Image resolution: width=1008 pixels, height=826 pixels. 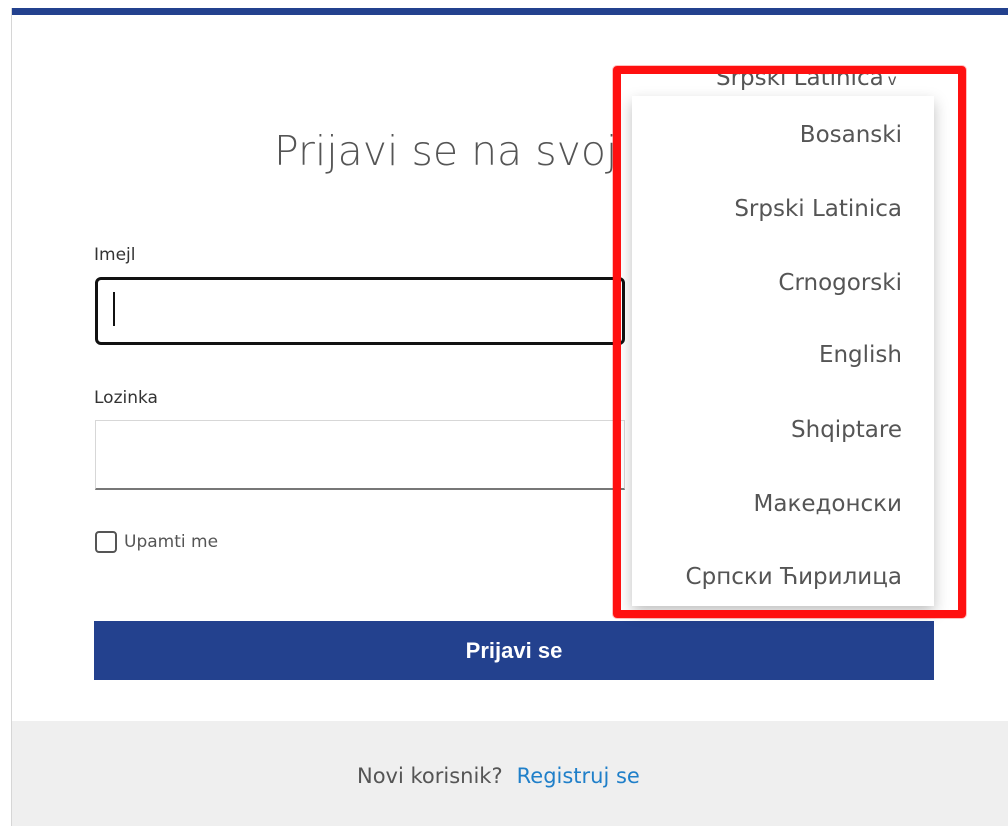 What do you see at coordinates (430, 776) in the screenshot?
I see `new-user-text: Novi korisnik?` at bounding box center [430, 776].